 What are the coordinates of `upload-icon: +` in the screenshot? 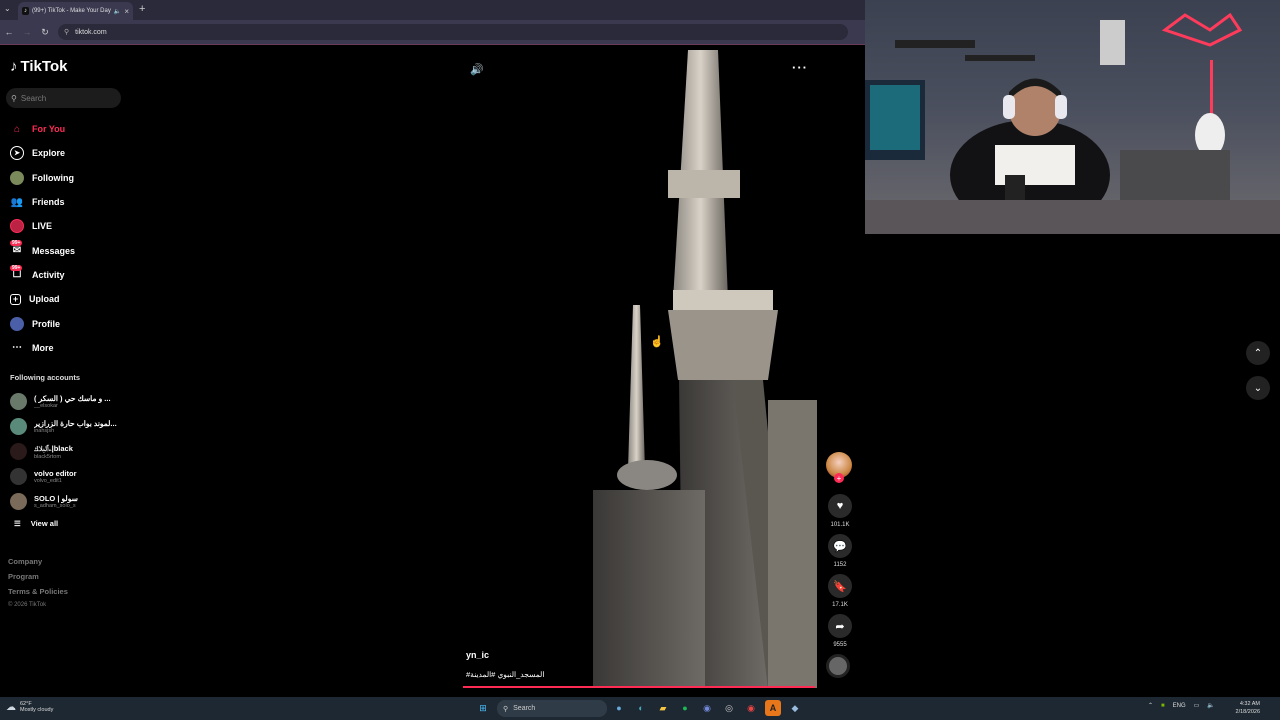 It's located at (15, 299).